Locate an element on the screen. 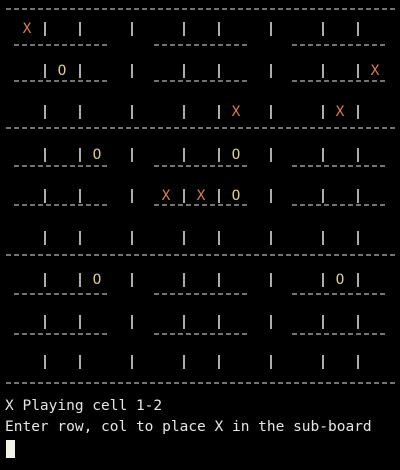  text-cursor is located at coordinates (10, 449).